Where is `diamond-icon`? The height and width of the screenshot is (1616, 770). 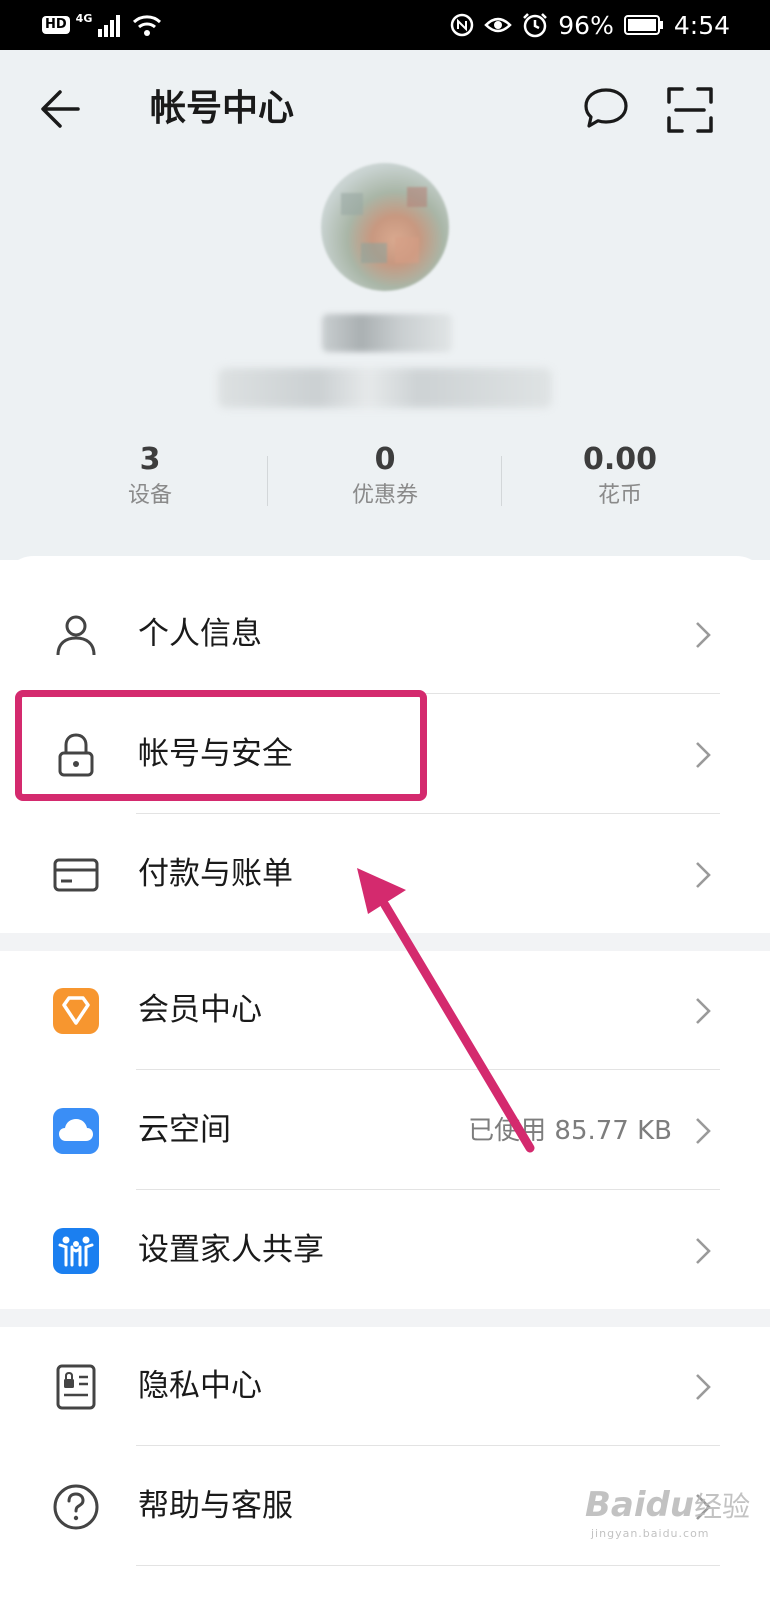
diamond-icon is located at coordinates (76, 1011).